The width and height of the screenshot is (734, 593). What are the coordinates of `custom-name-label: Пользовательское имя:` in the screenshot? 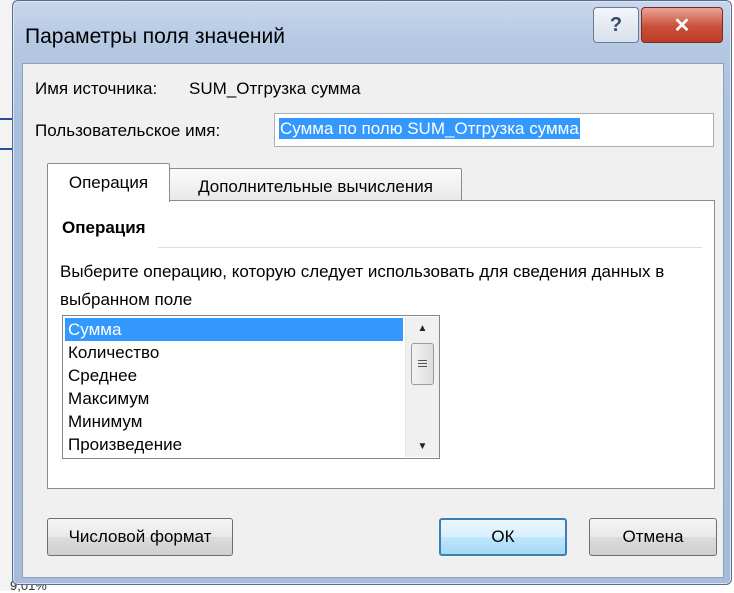 It's located at (128, 130).